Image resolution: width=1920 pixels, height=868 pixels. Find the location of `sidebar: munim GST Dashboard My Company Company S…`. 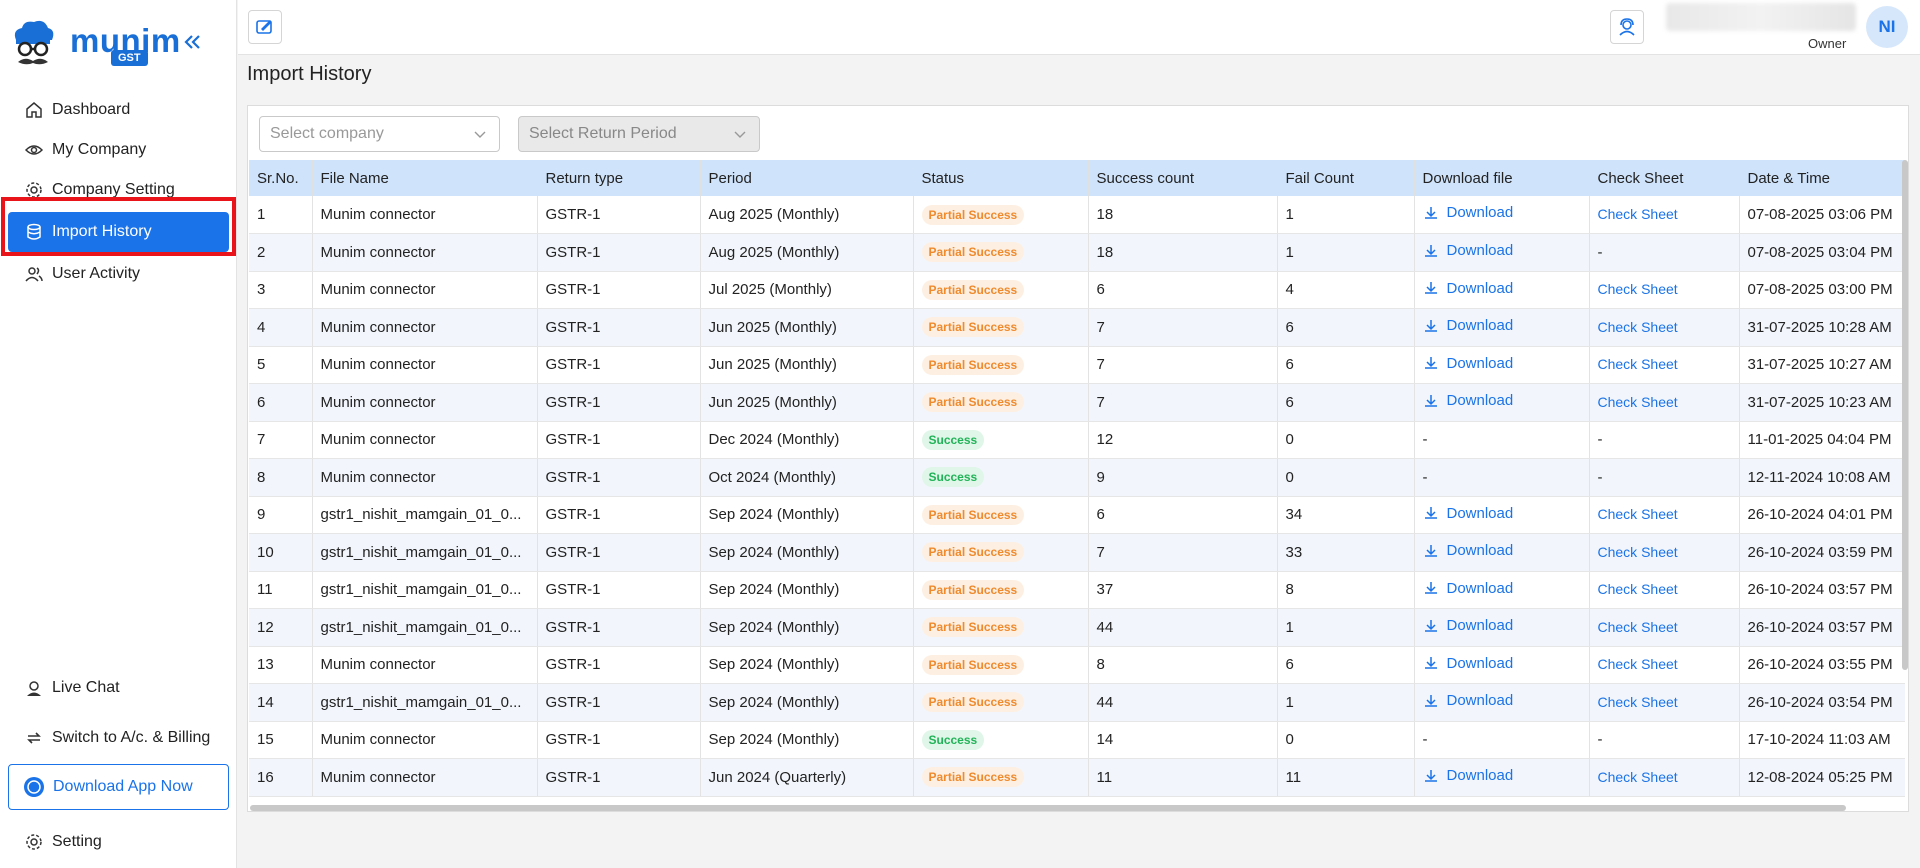

sidebar: munim GST Dashboard My Company Company S… is located at coordinates (118, 434).